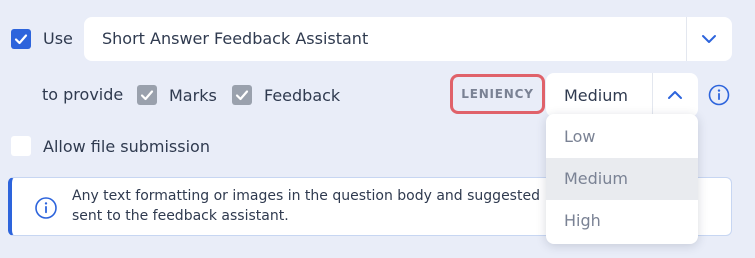 Image resolution: width=755 pixels, height=258 pixels. I want to click on marks-checkbox, so click(147, 95).